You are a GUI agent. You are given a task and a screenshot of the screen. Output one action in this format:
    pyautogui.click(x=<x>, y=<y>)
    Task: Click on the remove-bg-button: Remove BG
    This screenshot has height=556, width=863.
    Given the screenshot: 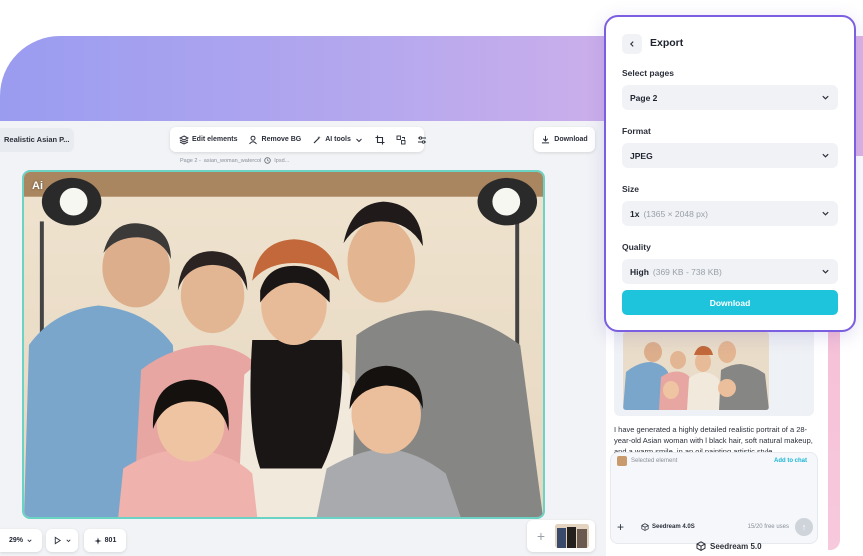 What is the action you would take?
    pyautogui.click(x=275, y=139)
    